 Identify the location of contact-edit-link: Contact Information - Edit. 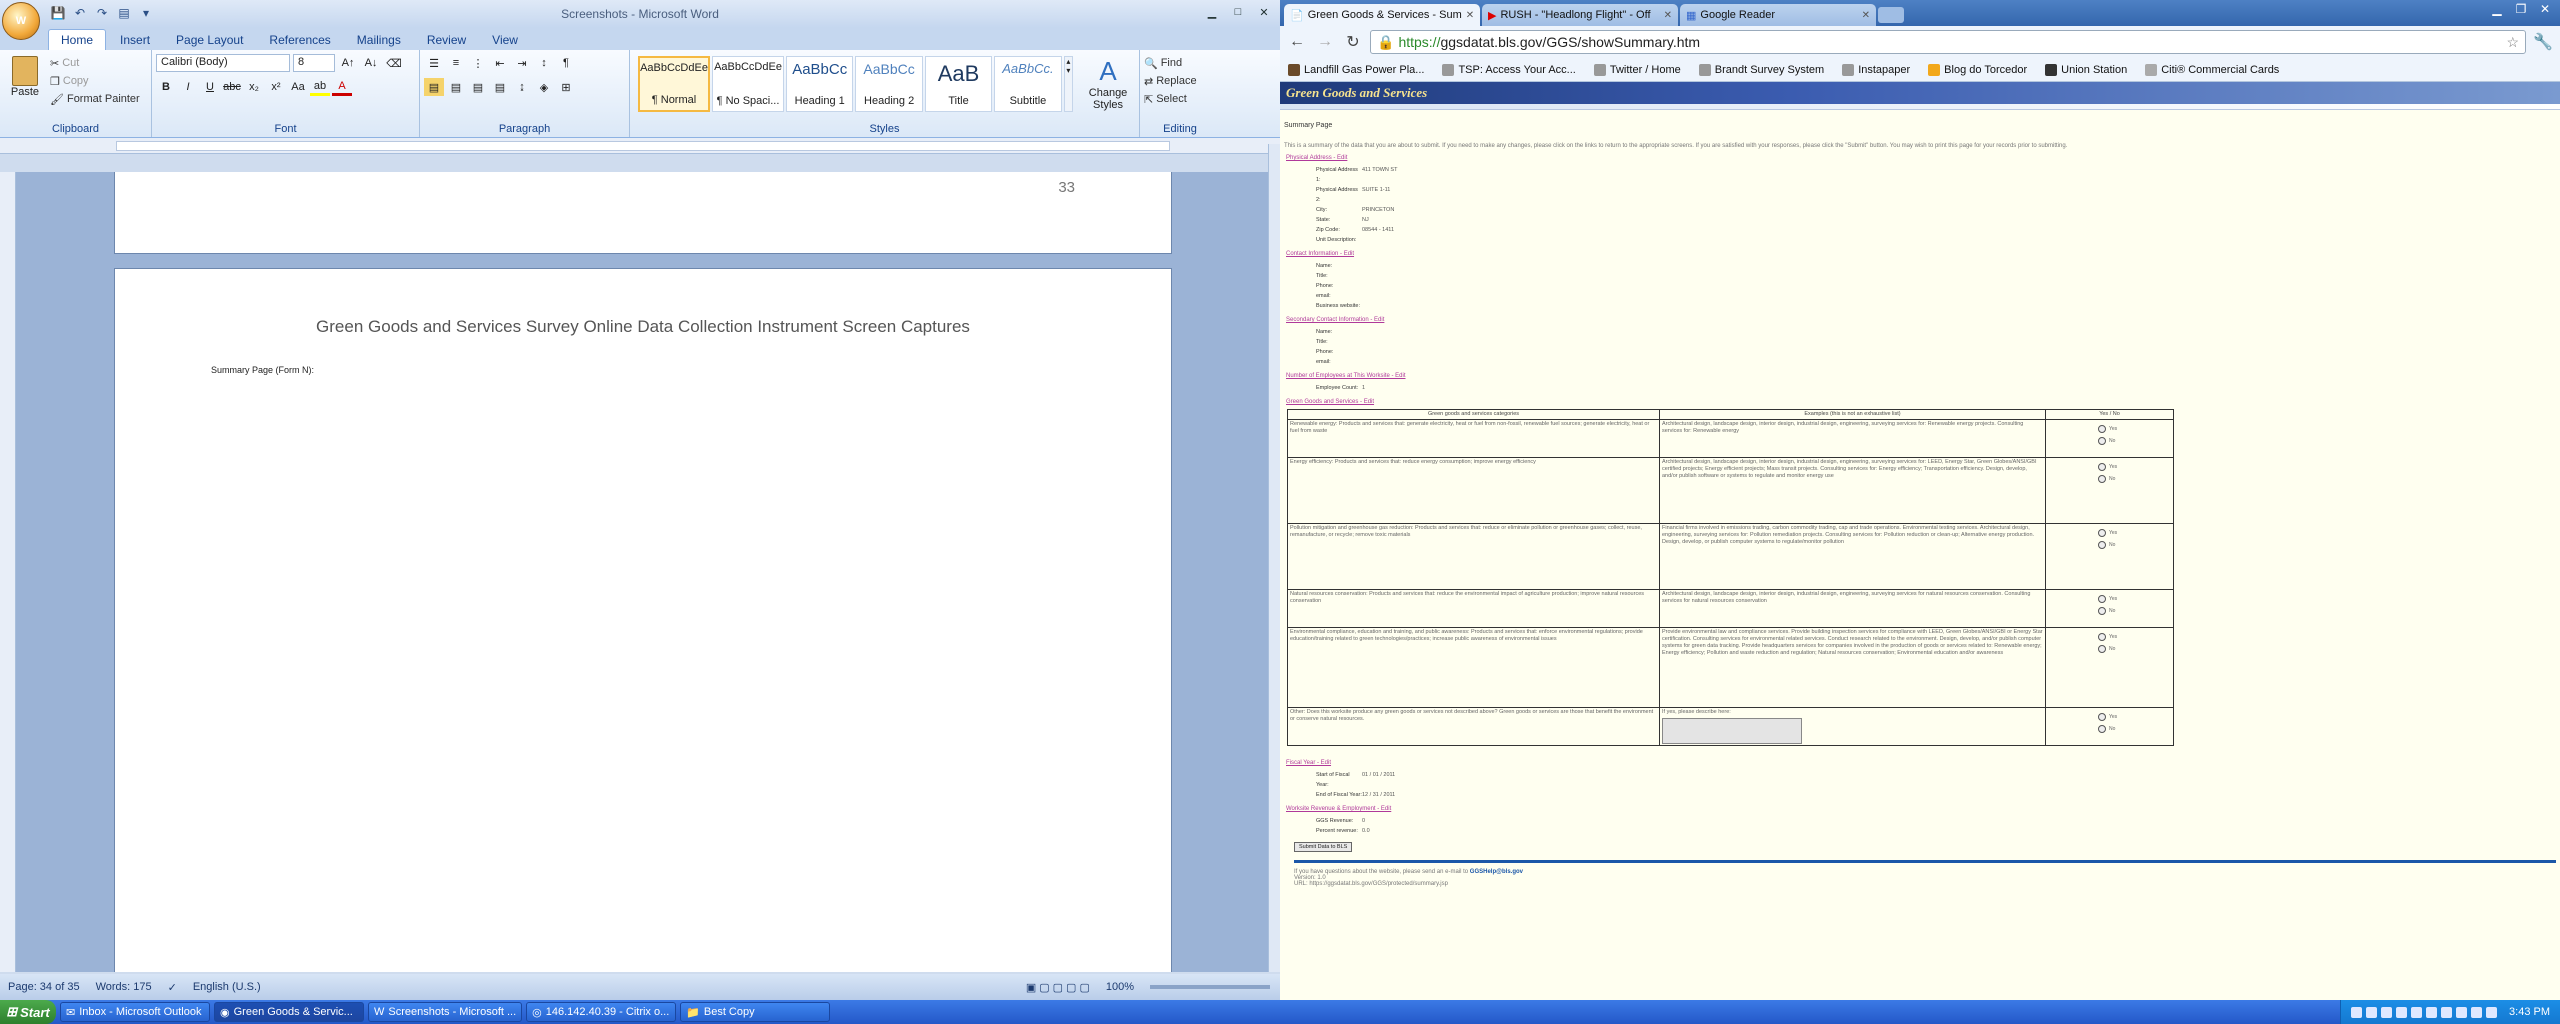
(1921, 254).